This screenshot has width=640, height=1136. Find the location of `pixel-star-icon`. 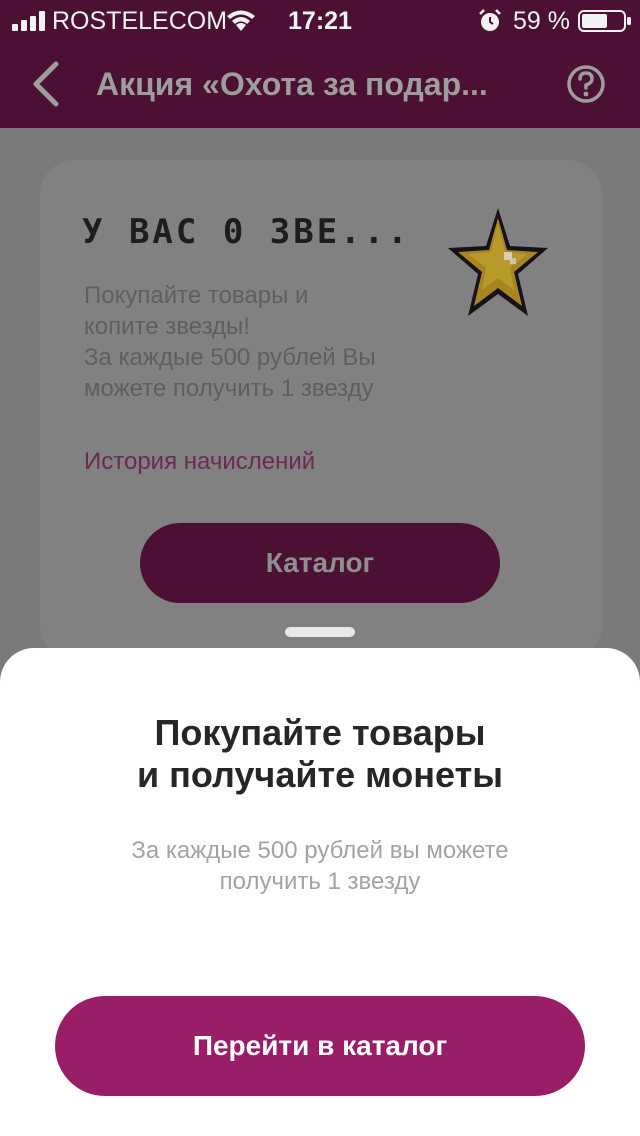

pixel-star-icon is located at coordinates (498, 262).